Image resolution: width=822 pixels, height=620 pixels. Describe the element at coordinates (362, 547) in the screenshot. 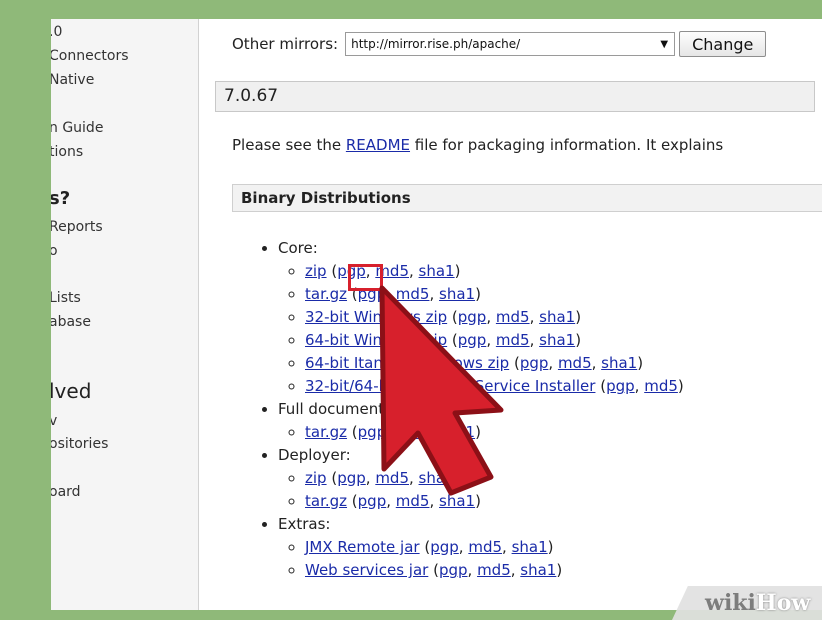

I see `download-link: JMX Remote jar` at that location.